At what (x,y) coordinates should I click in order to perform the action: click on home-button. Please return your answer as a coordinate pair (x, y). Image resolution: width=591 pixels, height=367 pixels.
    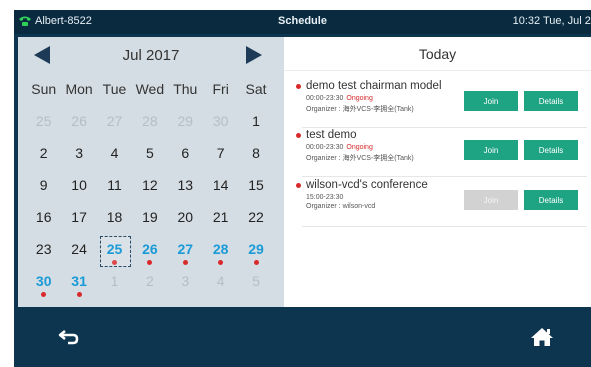
    Looking at the image, I should click on (542, 337).